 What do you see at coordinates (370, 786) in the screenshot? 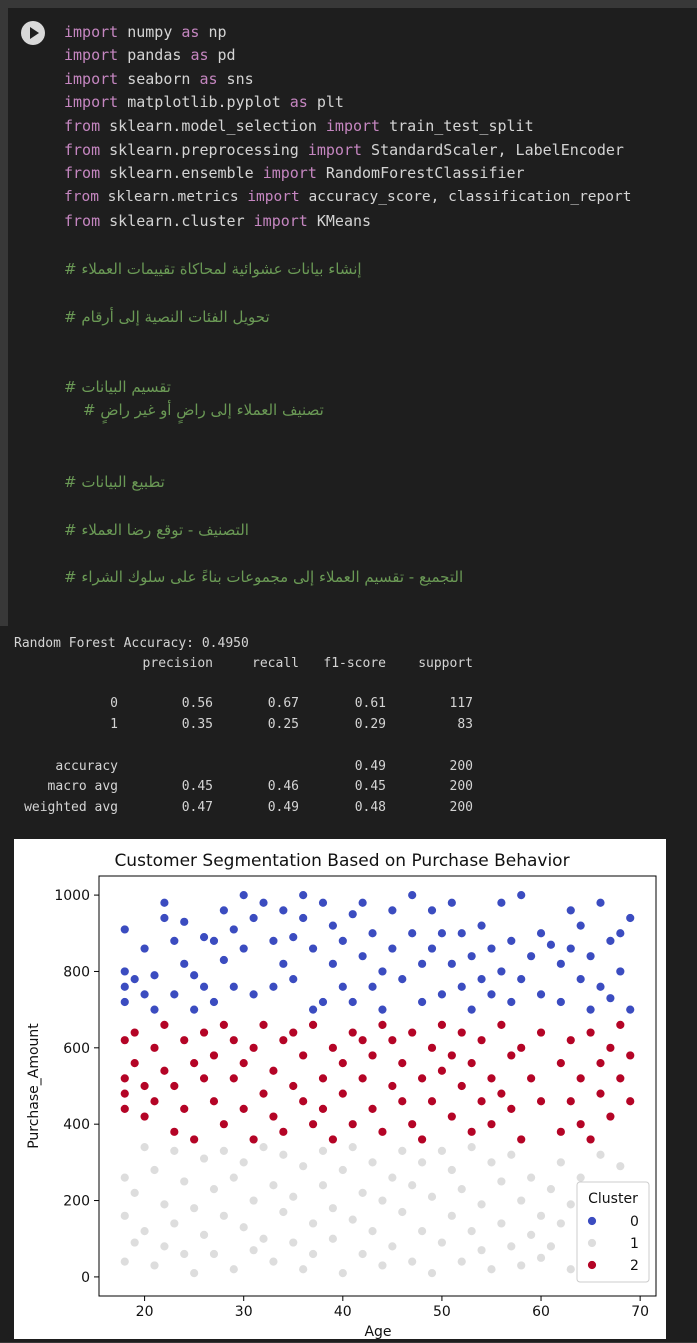
I see `f1-cell: 0.45` at bounding box center [370, 786].